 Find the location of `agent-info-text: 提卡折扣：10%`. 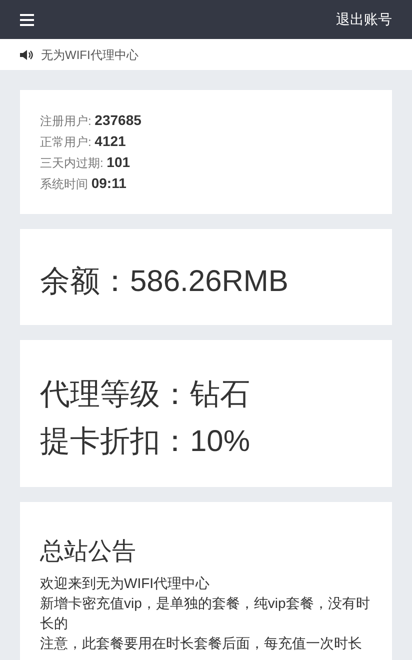

agent-info-text: 提卡折扣：10% is located at coordinates (146, 442).